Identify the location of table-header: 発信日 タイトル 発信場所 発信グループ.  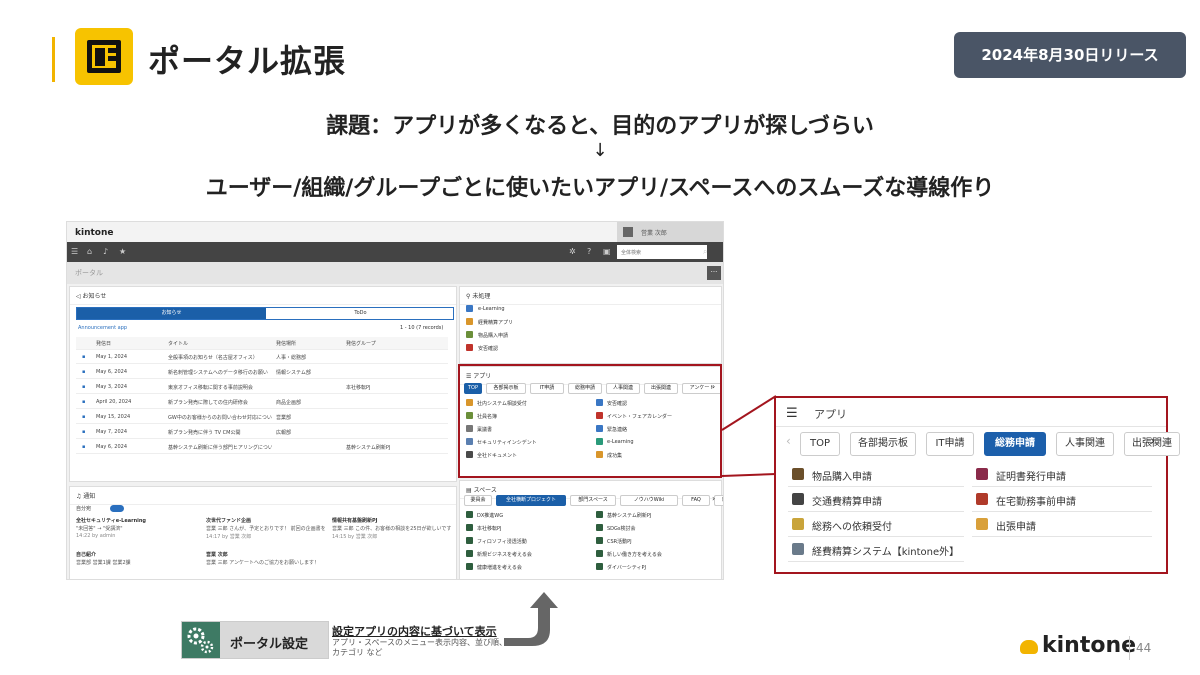
(262, 343).